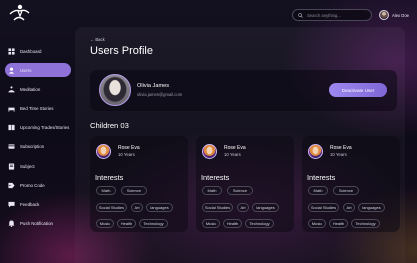 The height and width of the screenshot is (263, 417). I want to click on search-input, so click(337, 15).